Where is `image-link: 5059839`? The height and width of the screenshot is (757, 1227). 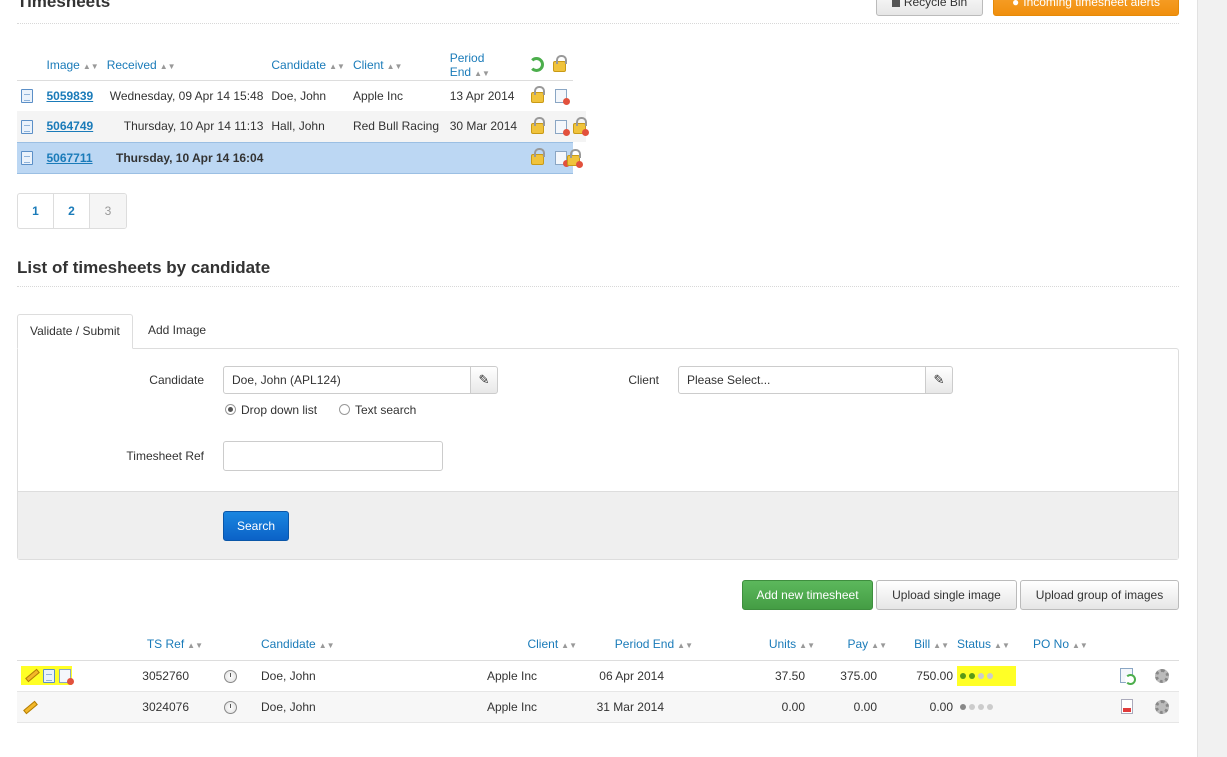
image-link: 5059839 is located at coordinates (69, 96).